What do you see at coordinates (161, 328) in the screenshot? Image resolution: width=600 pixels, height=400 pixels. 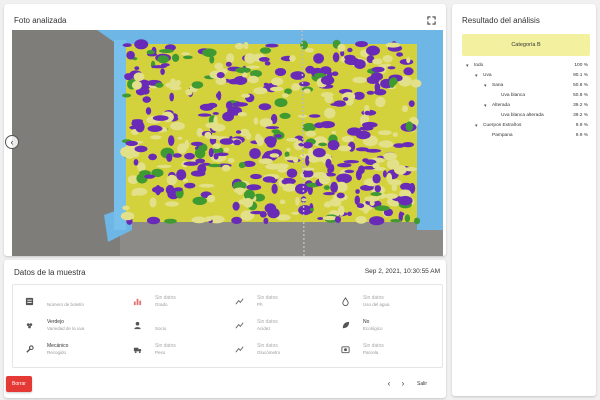 I see `sample-field-label: Socio` at bounding box center [161, 328].